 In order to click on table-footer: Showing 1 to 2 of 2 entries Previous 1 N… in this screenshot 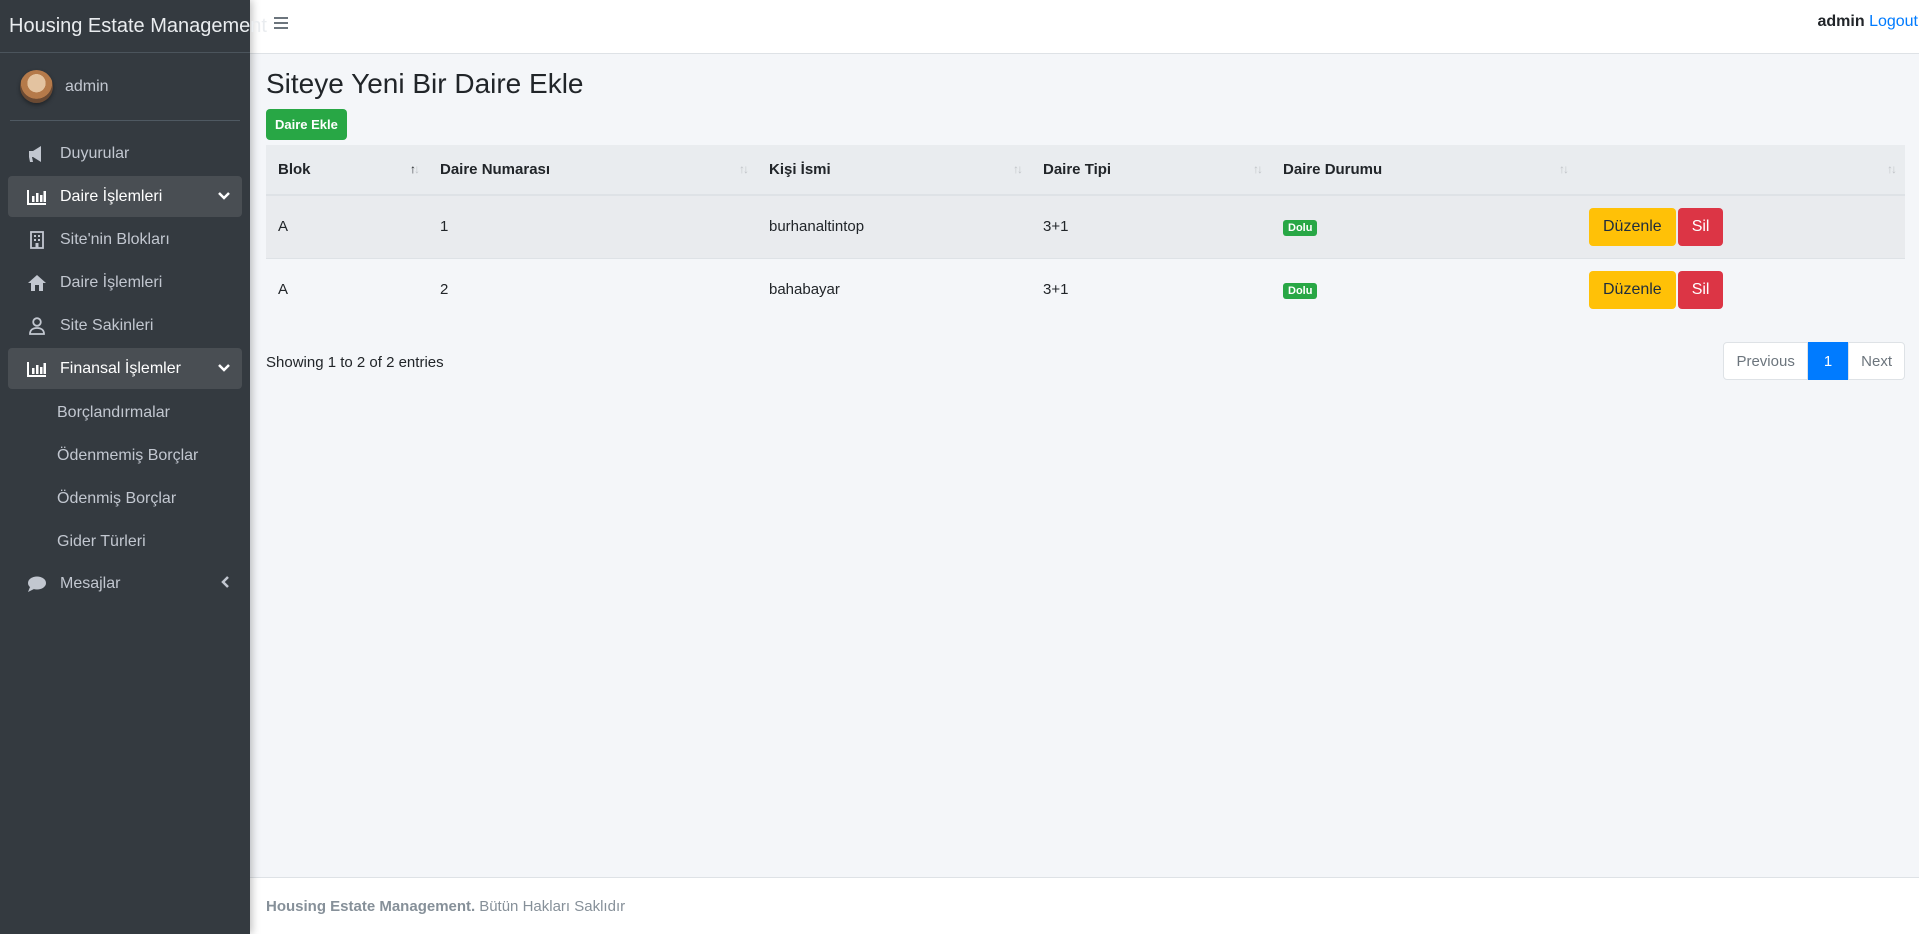, I will do `click(1085, 358)`.